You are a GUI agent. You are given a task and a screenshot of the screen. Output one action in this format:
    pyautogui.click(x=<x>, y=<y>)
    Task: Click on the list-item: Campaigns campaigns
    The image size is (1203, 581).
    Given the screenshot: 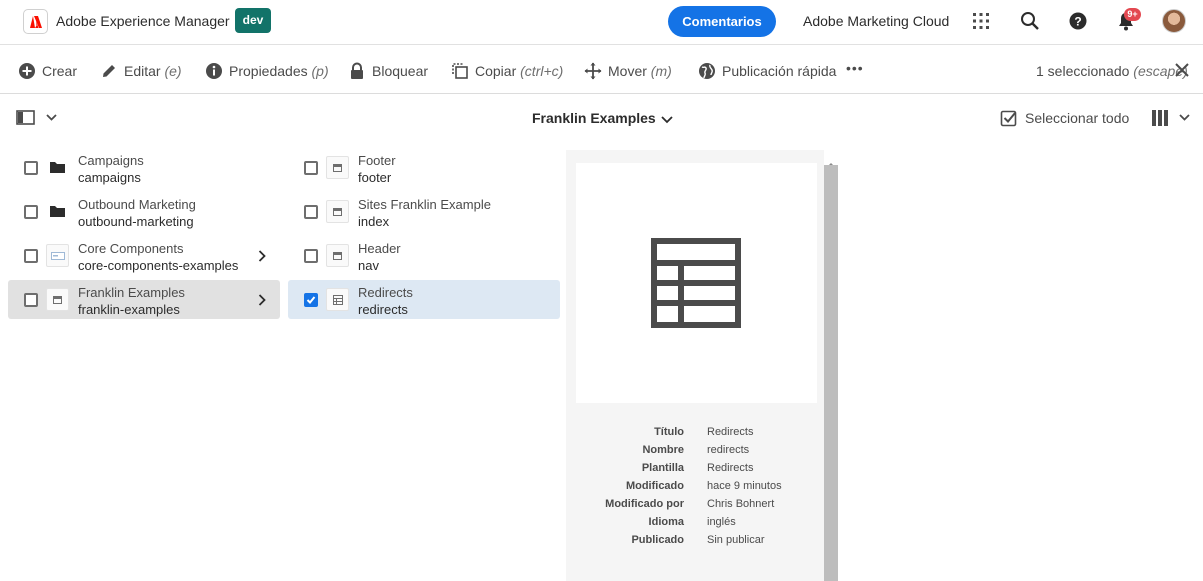 What is the action you would take?
    pyautogui.click(x=144, y=167)
    